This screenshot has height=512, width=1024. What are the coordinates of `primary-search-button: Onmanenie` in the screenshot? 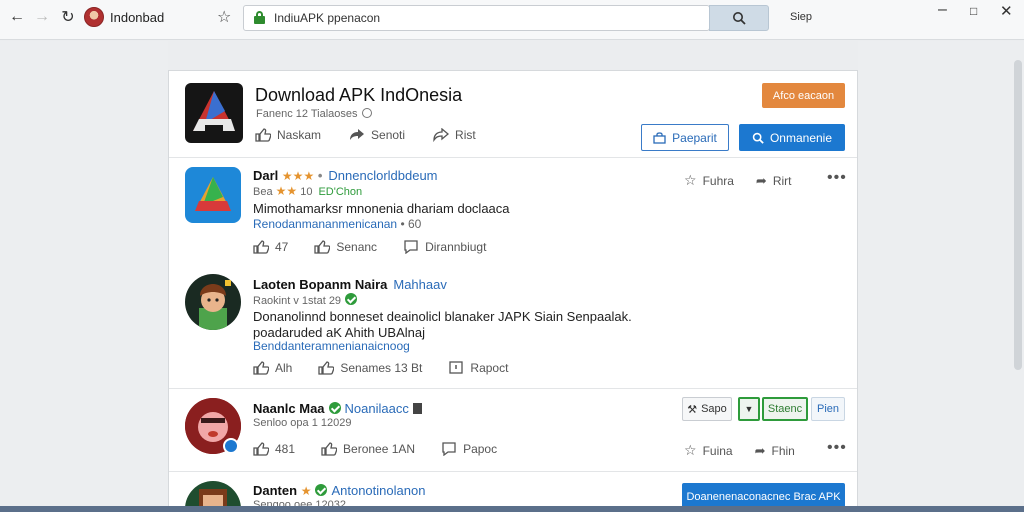 It's located at (792, 137).